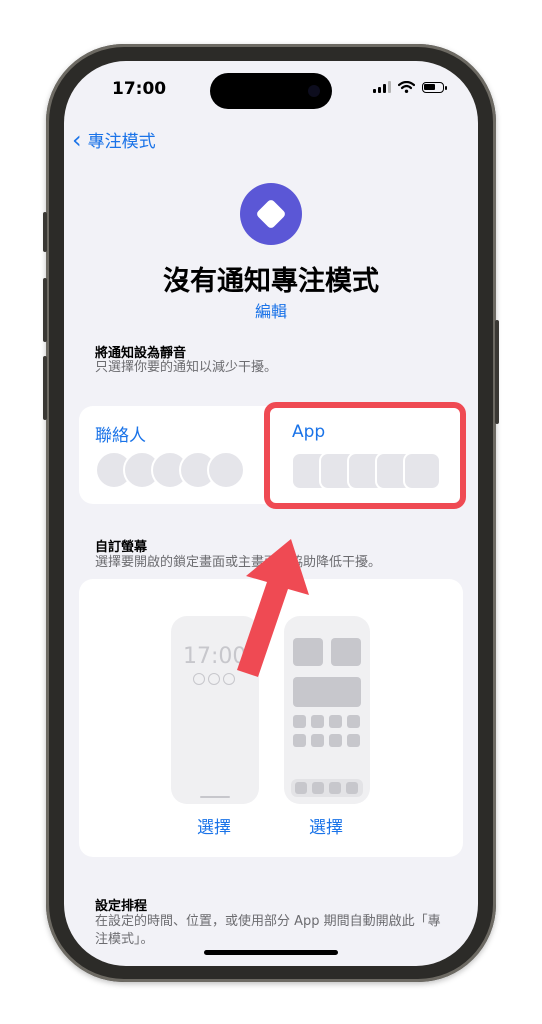 This screenshot has width=542, height=1024. Describe the element at coordinates (406, 87) in the screenshot. I see `wifi-icon` at that location.